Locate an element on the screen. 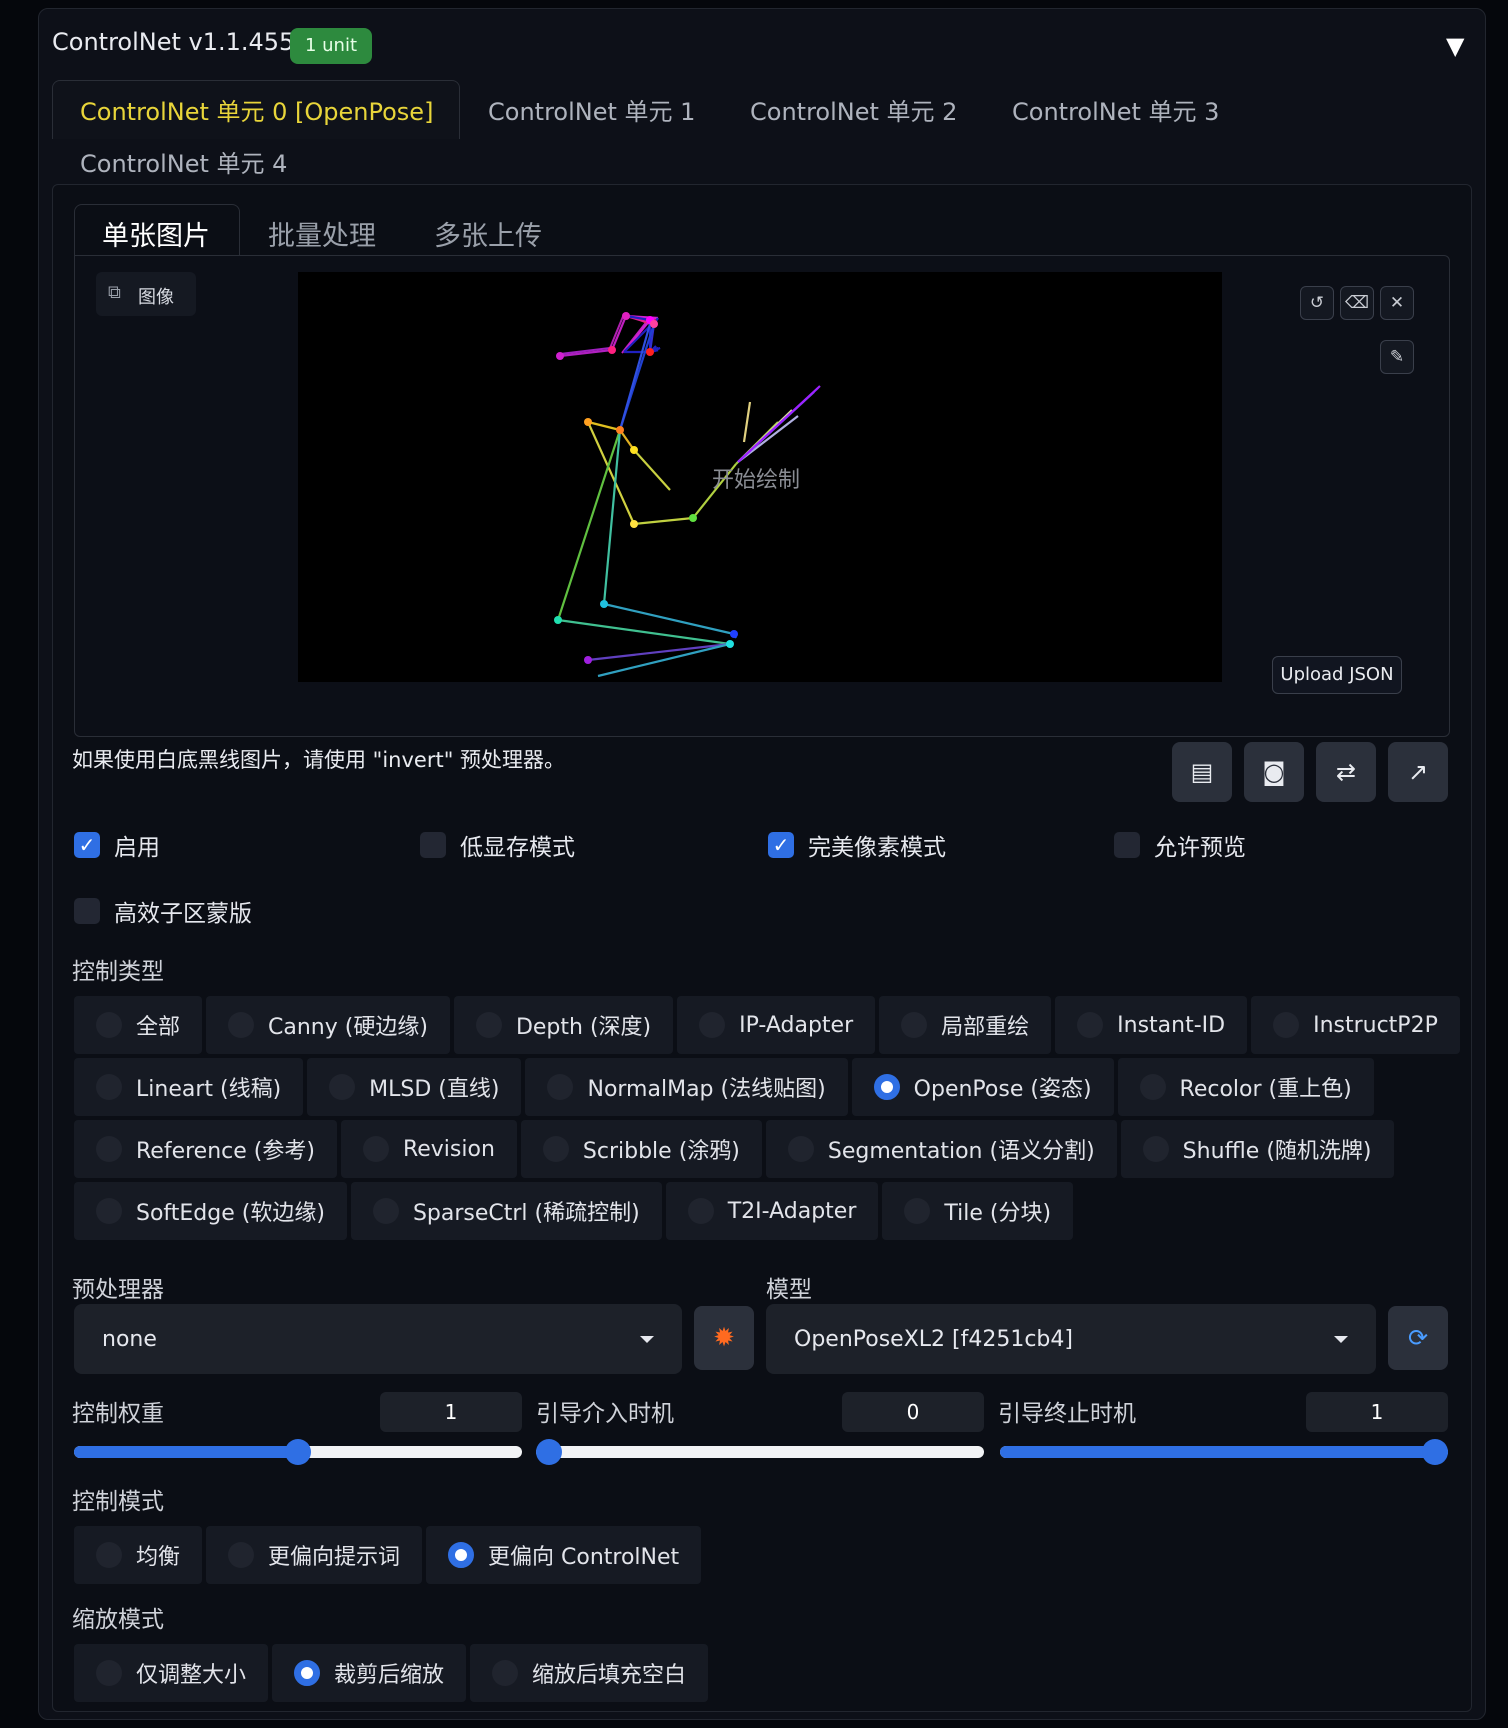 Image resolution: width=1508 pixels, height=1728 pixels. guidance-start-input: 0 is located at coordinates (913, 1412).